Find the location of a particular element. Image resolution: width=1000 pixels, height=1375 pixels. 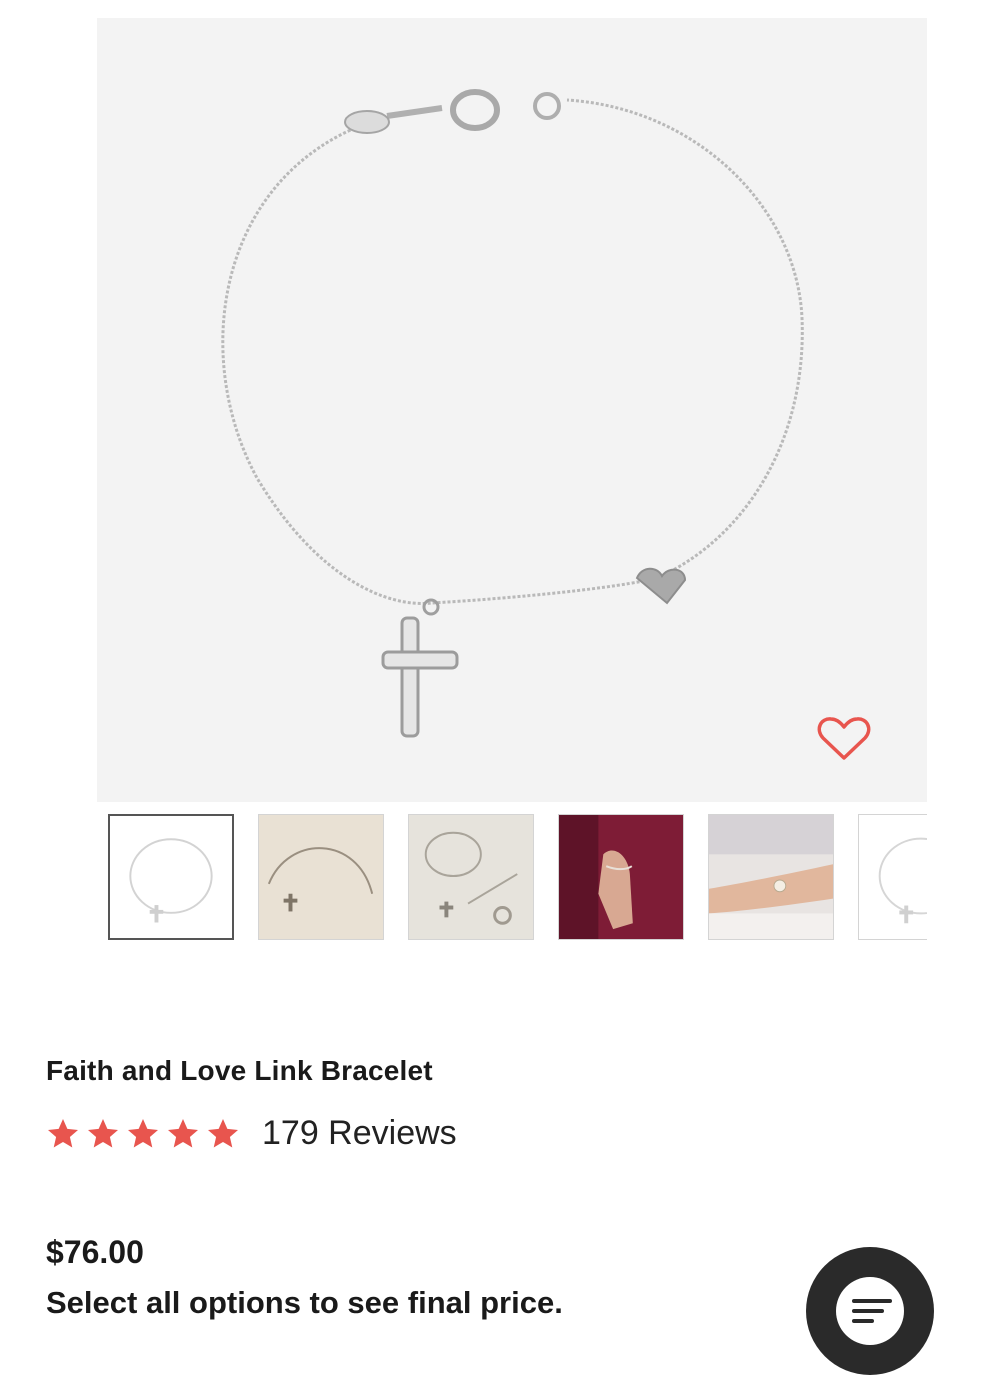

product-title: Faith and Love Link Bracelet is located at coordinates (239, 1070).